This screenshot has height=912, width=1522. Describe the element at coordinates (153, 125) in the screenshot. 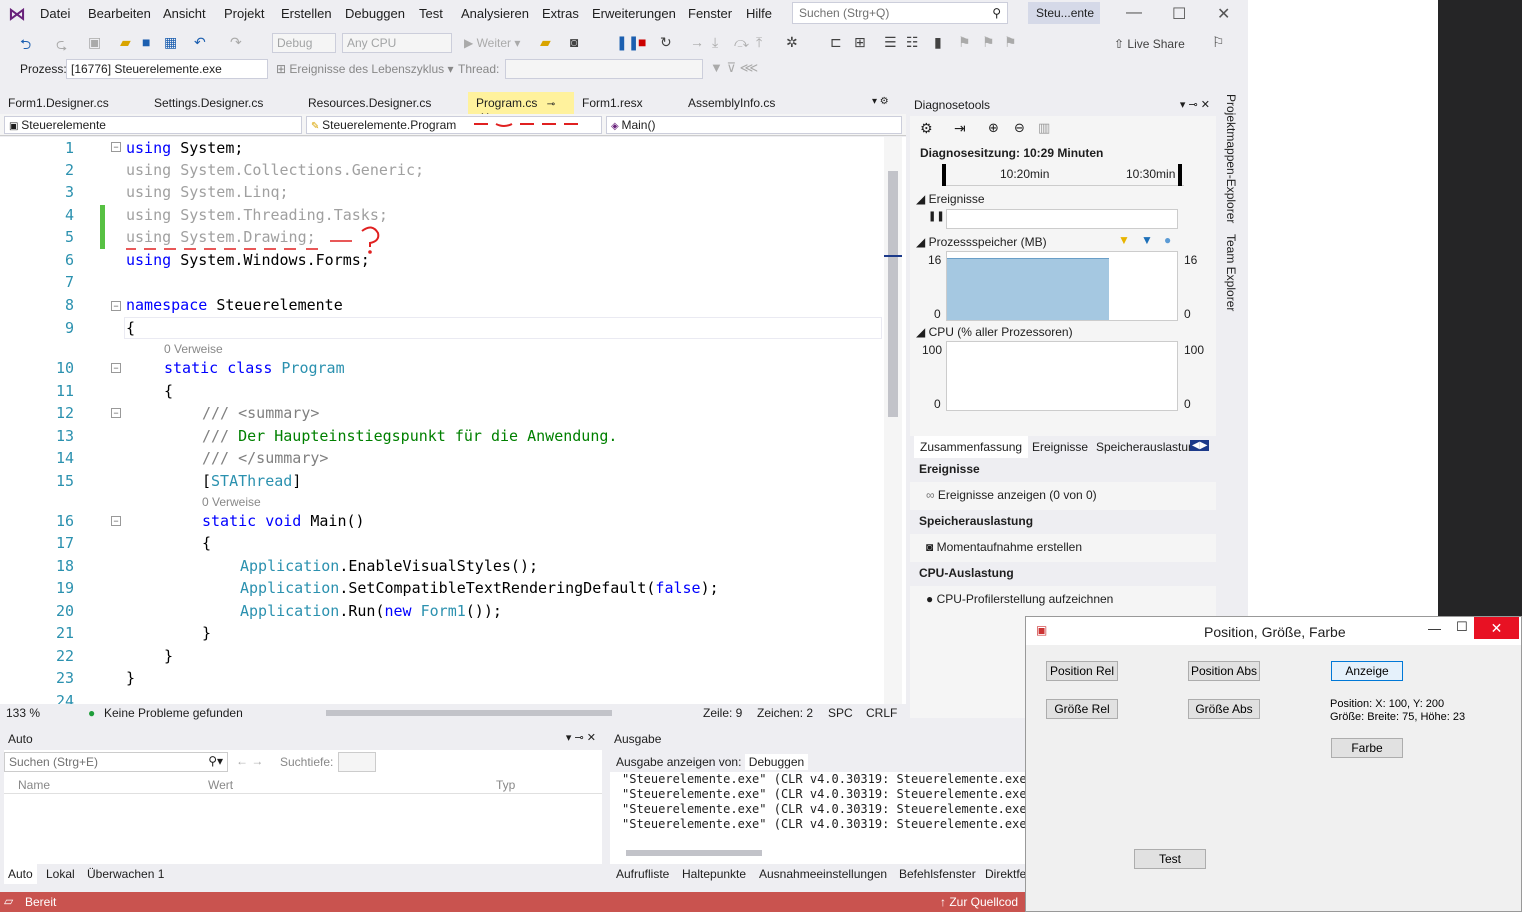

I see `project-combo: ▣ Steuerelemente` at that location.